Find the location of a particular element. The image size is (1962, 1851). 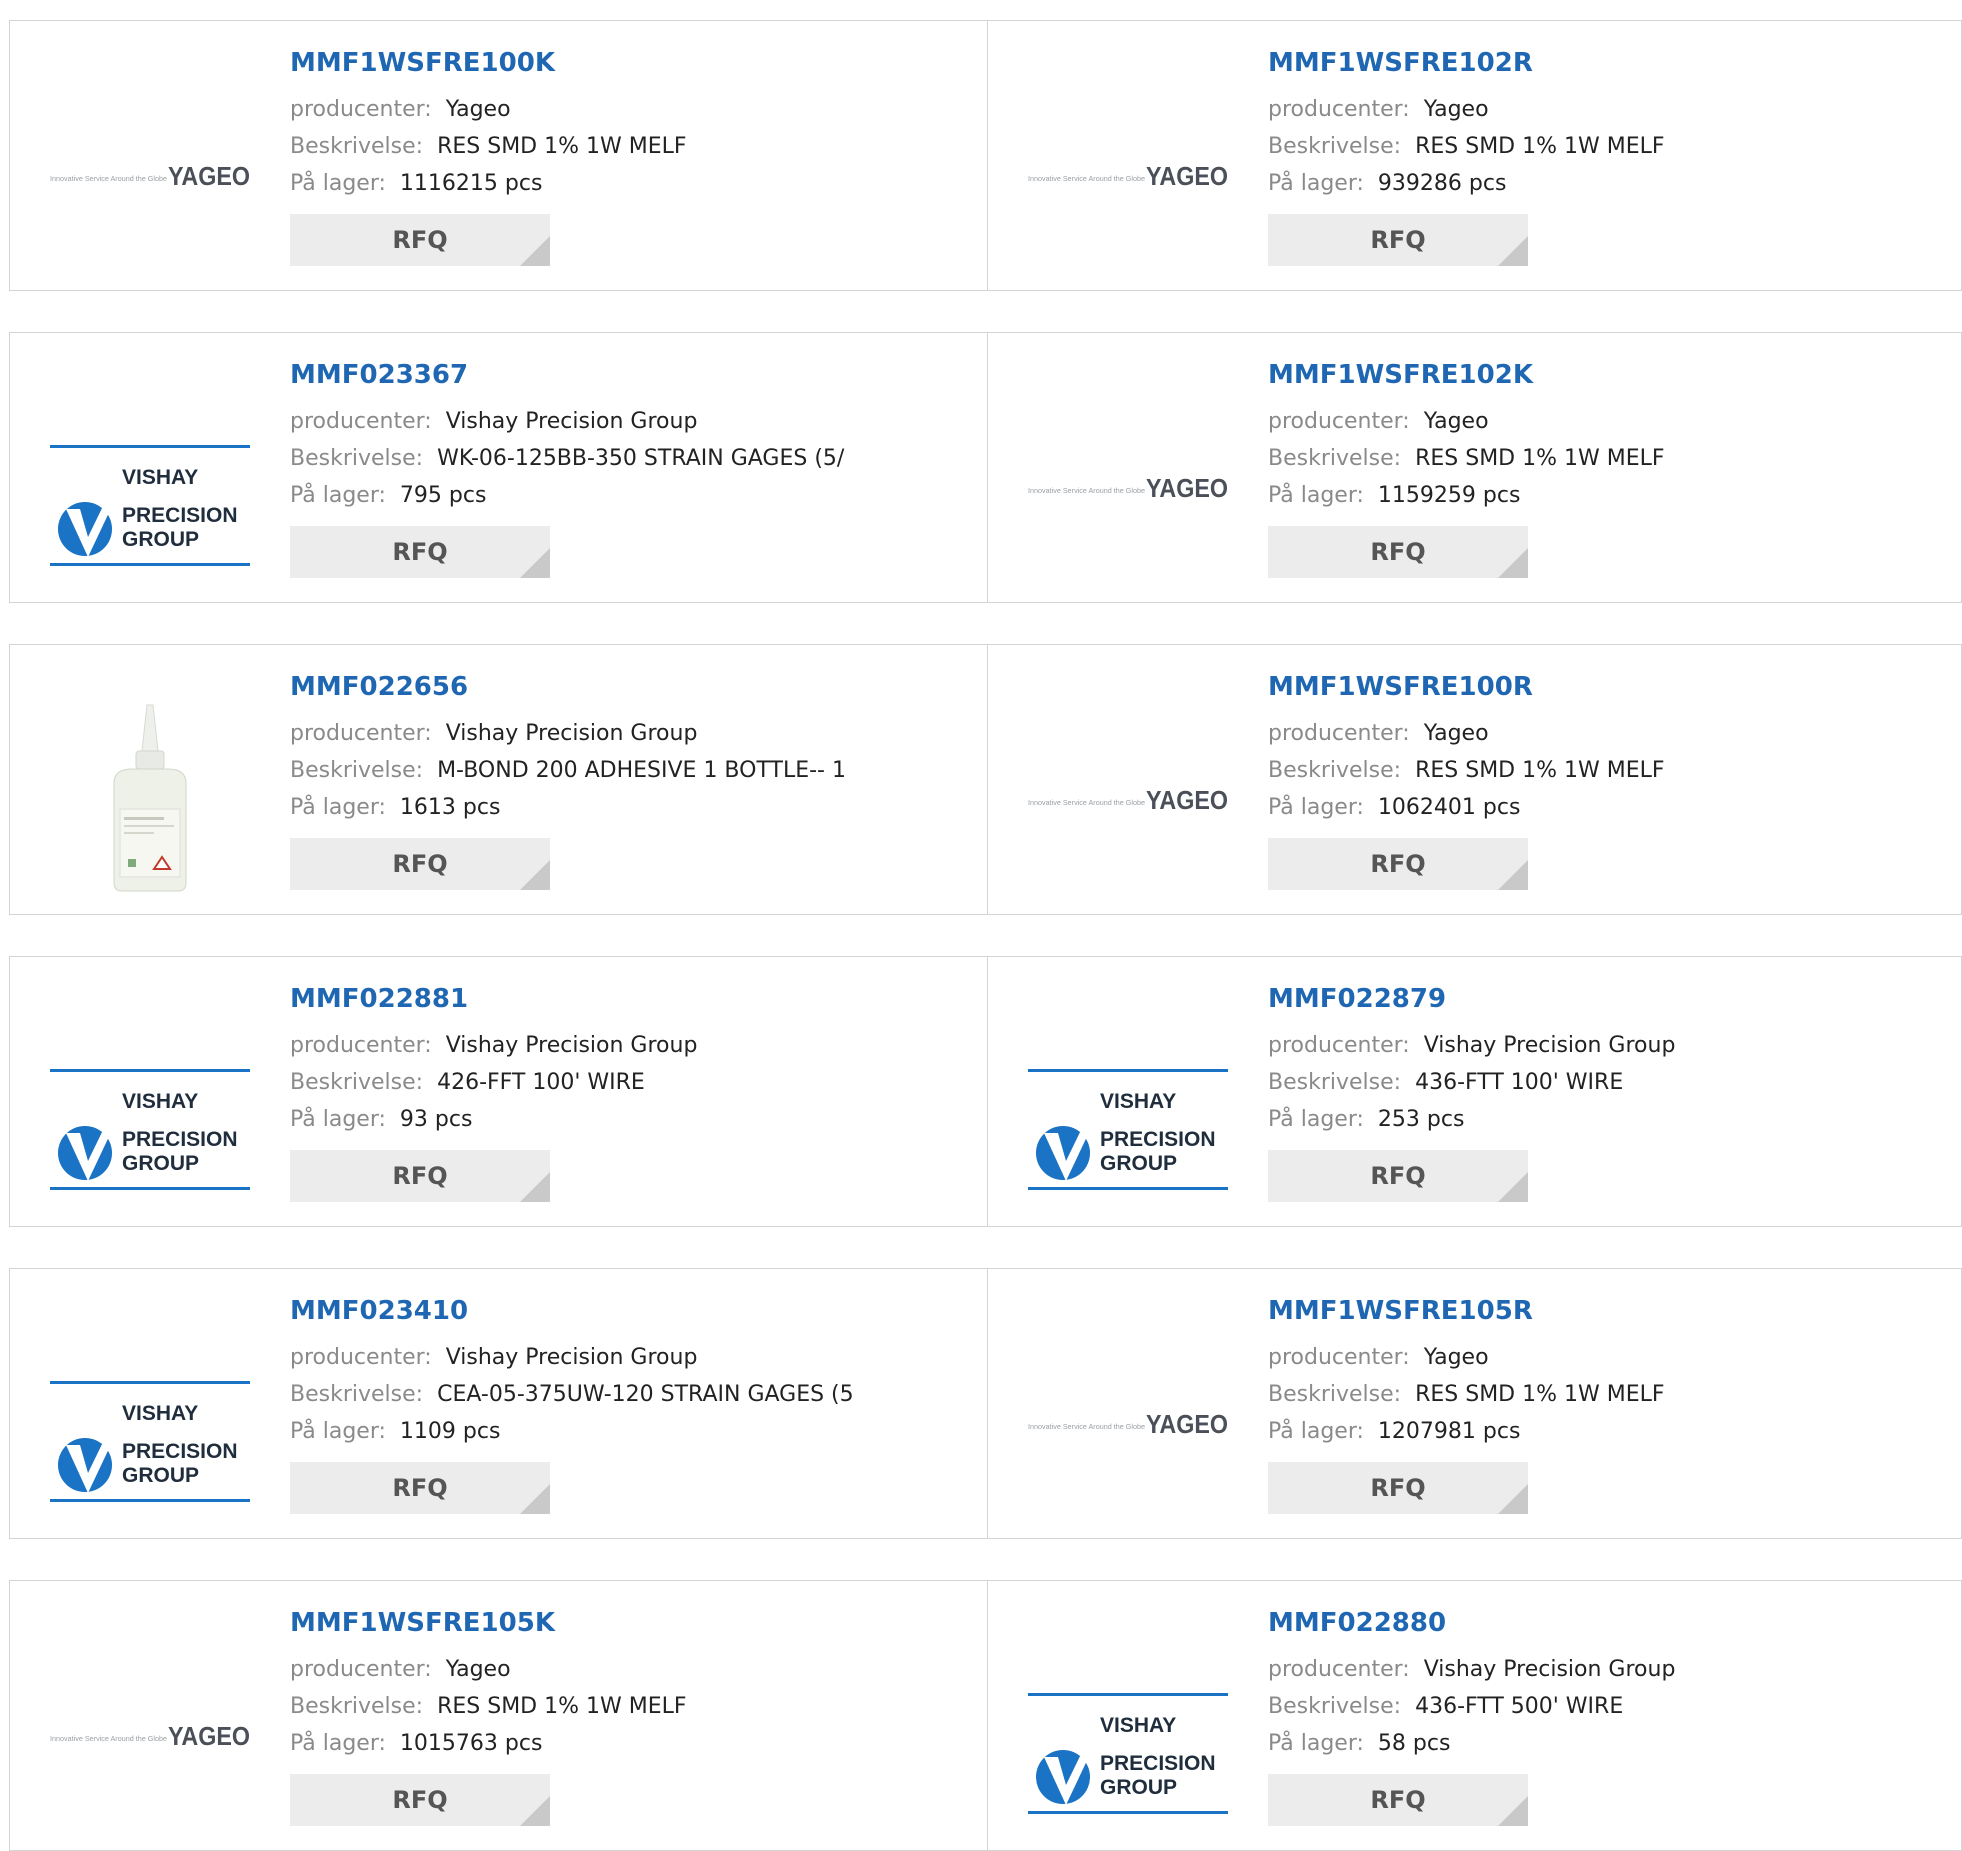

part-number-link: MMF1WSFRE100K is located at coordinates (488, 64).